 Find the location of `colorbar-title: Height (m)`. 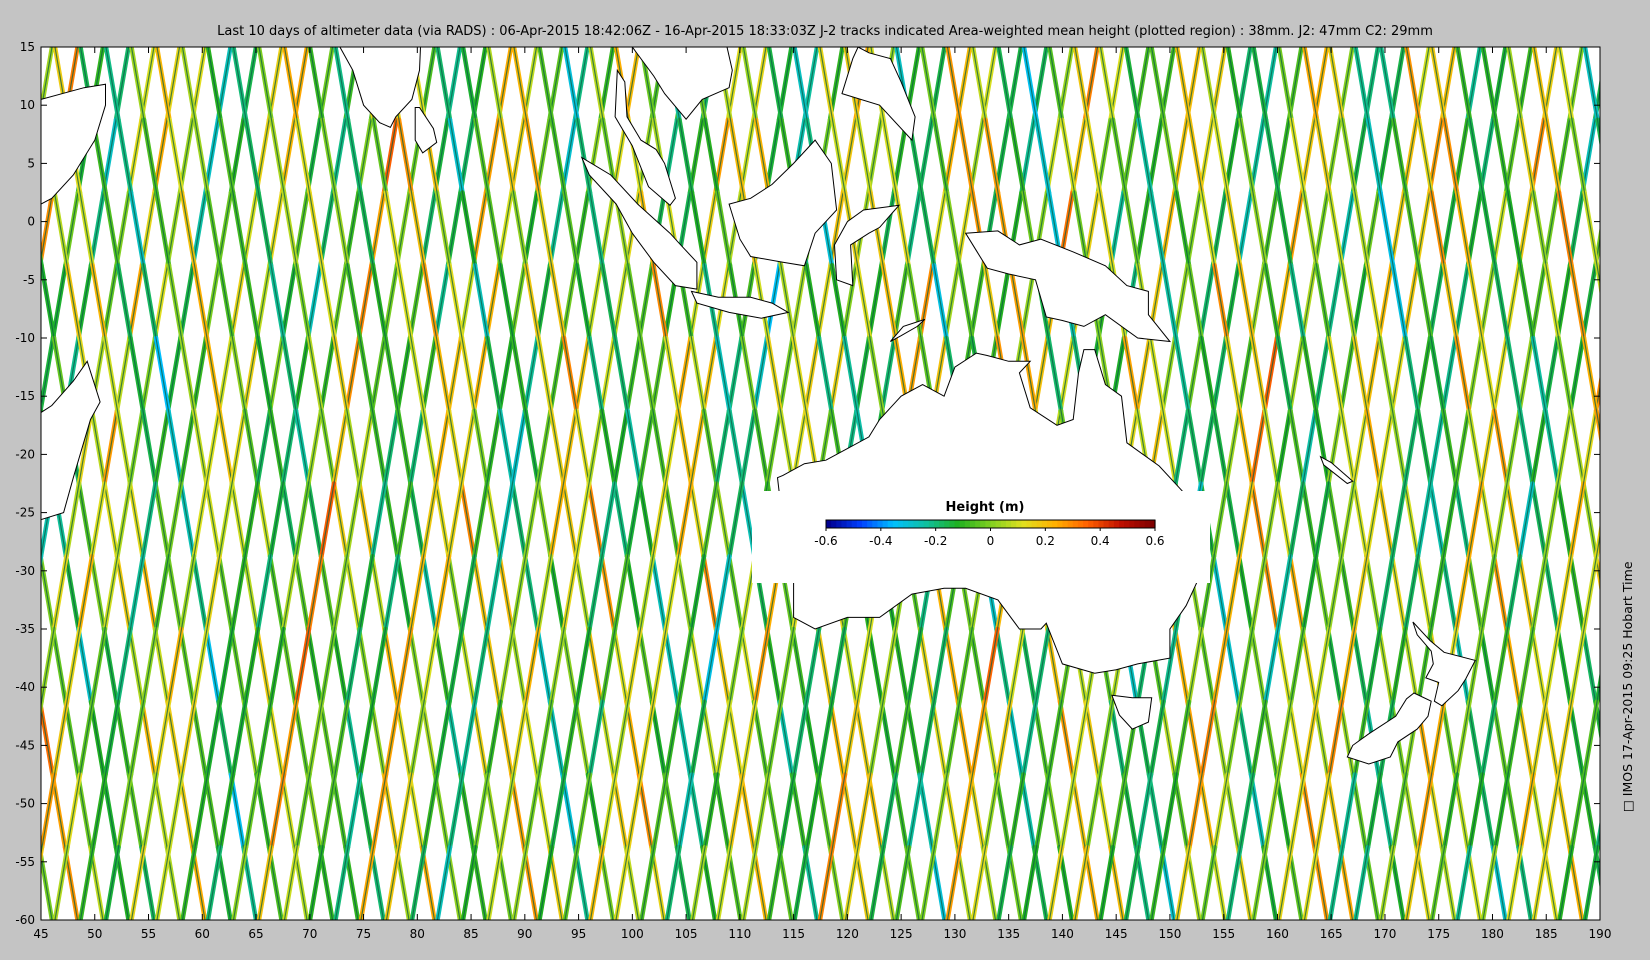

colorbar-title: Height (m) is located at coordinates (985, 507).